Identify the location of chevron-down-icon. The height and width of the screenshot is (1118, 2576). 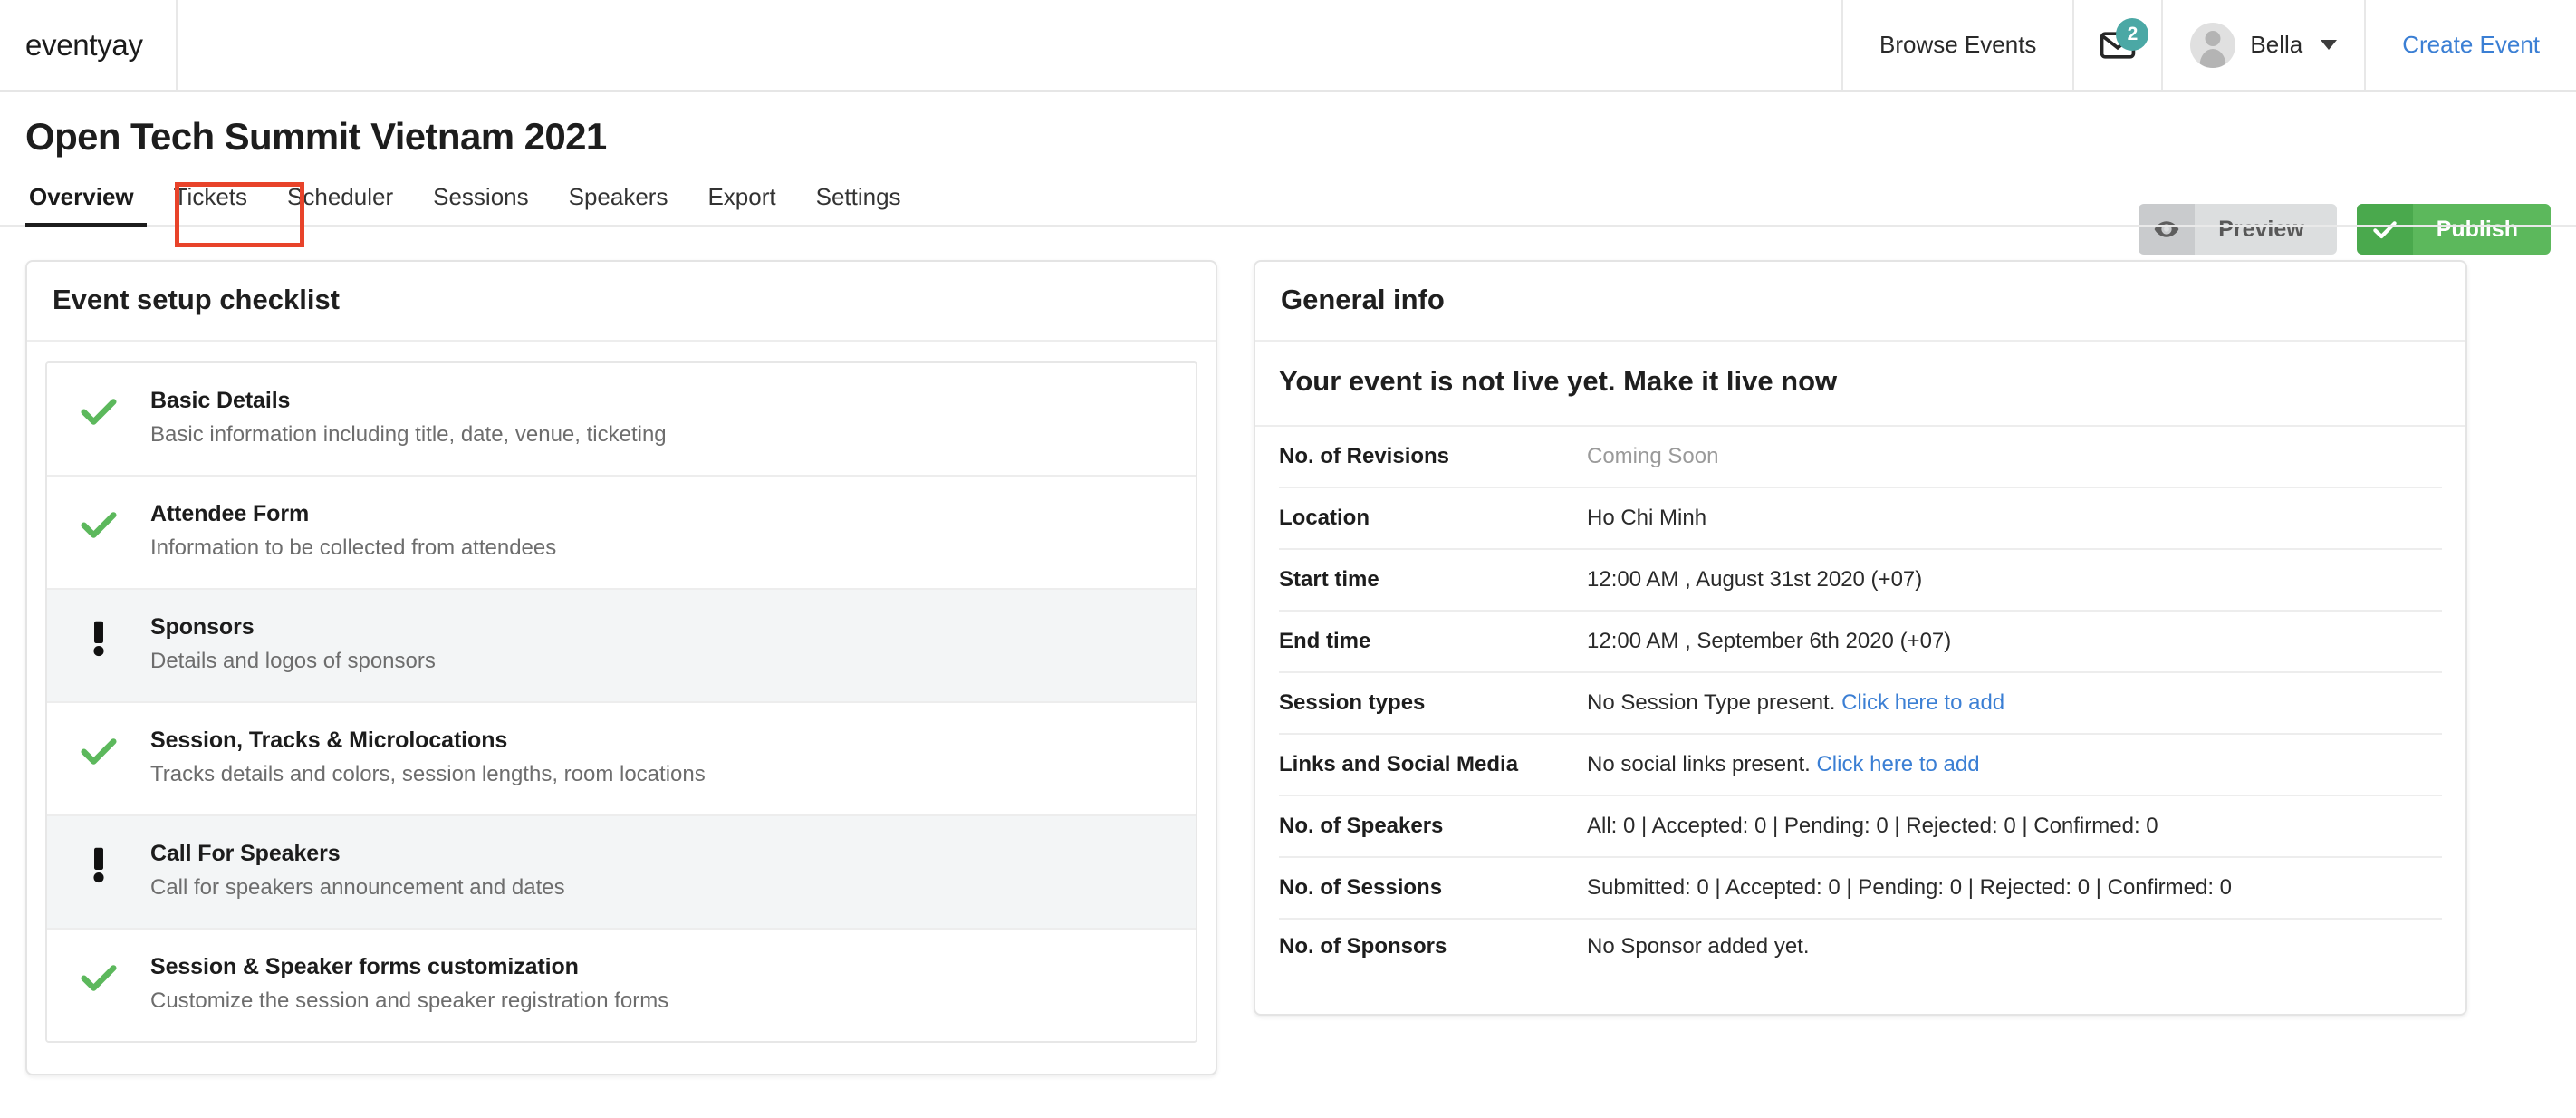
(2329, 45).